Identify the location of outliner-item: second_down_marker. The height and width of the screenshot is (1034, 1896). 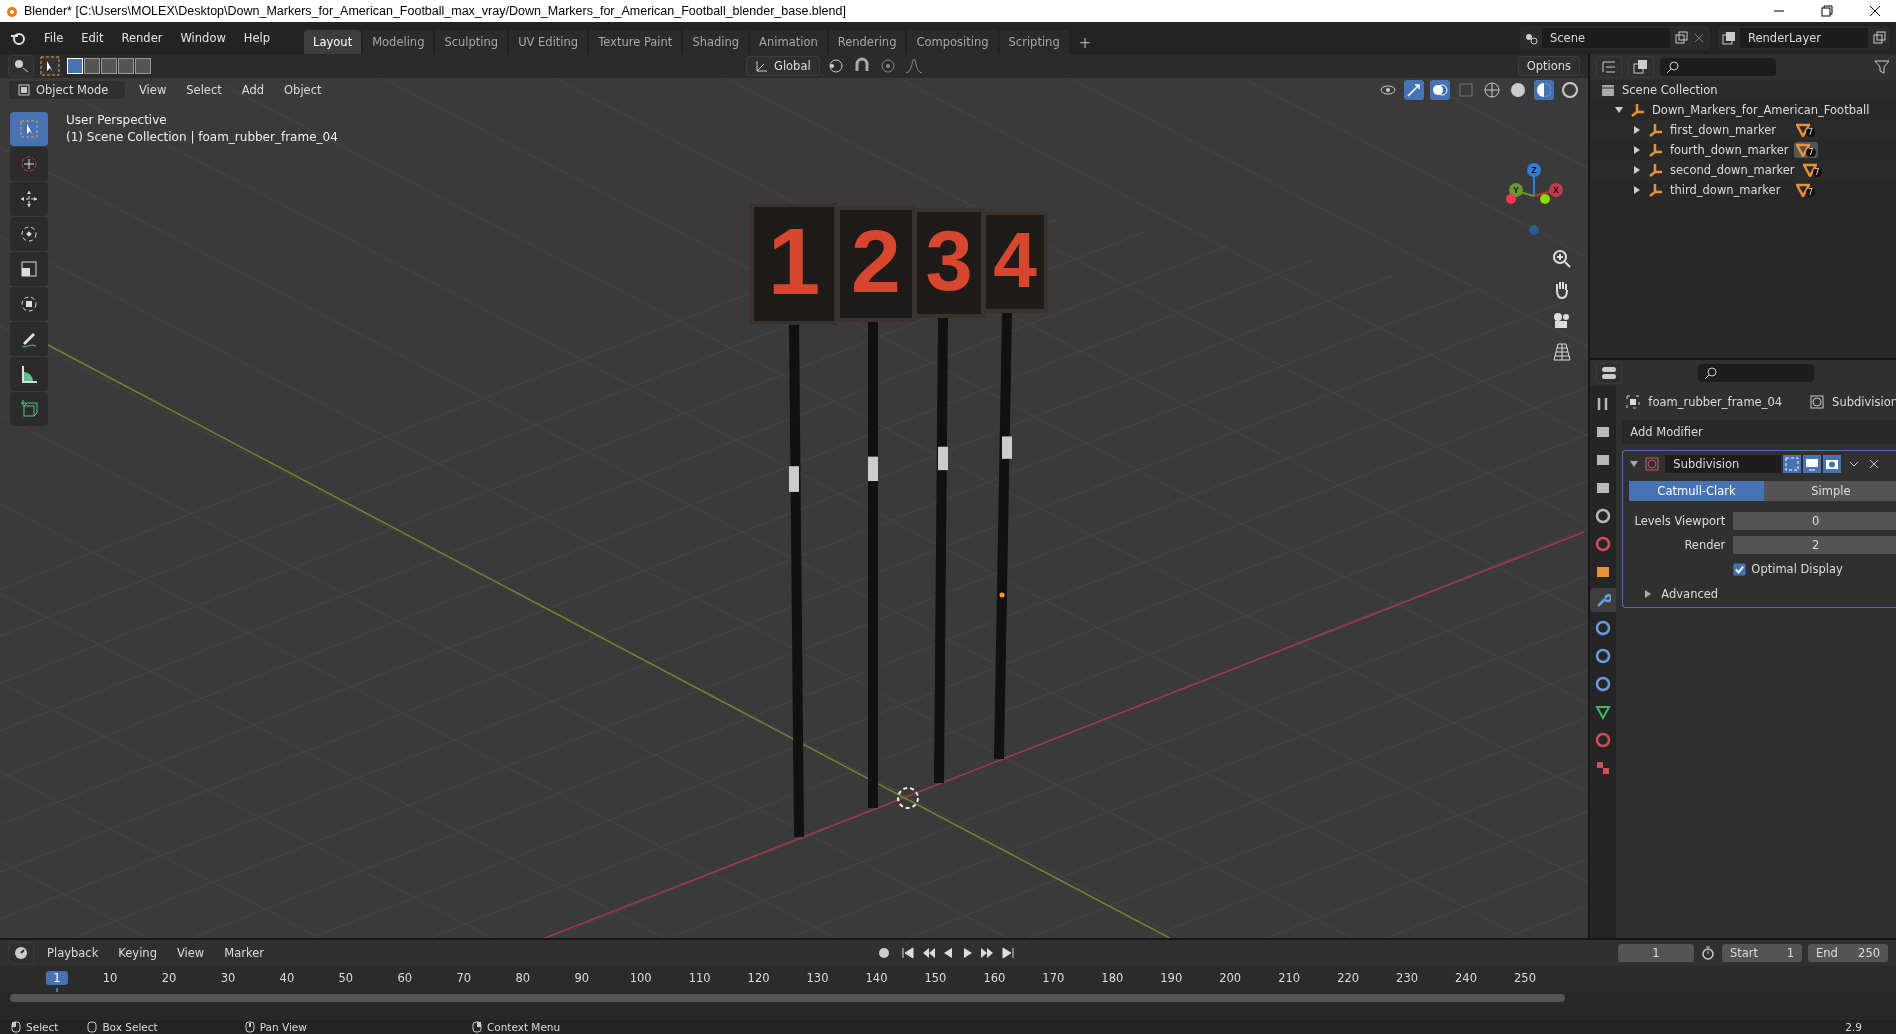
(1732, 170).